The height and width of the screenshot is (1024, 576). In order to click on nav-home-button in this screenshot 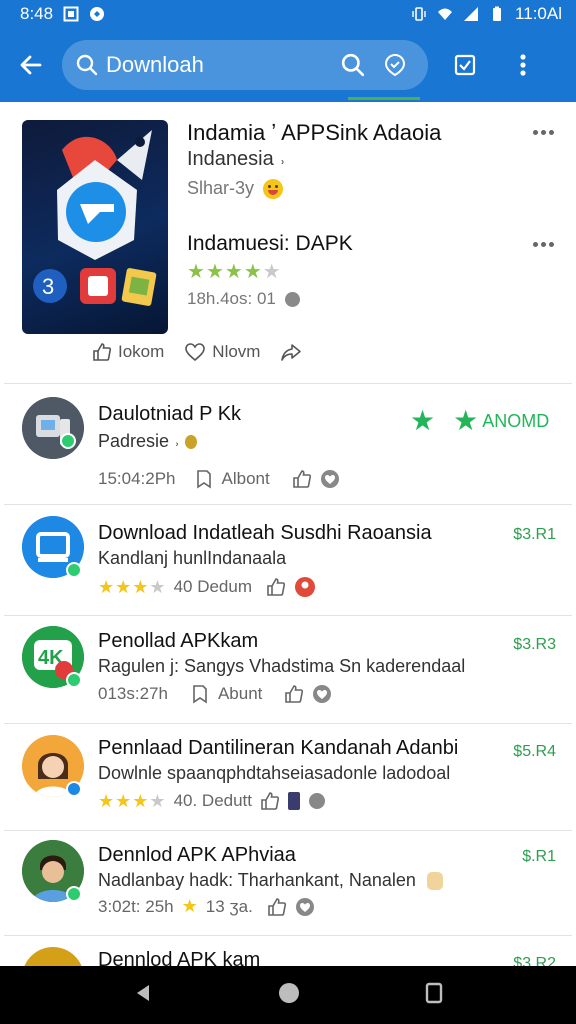, I will do `click(289, 995)`.